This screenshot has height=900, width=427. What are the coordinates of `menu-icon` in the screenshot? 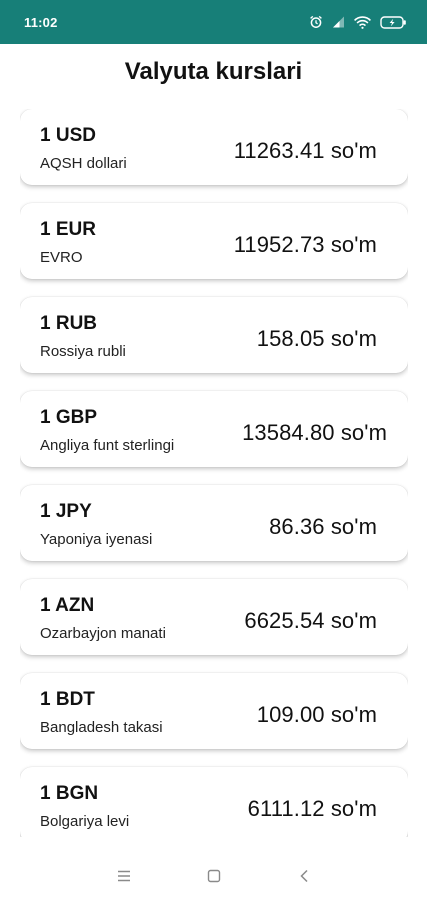 It's located at (124, 876).